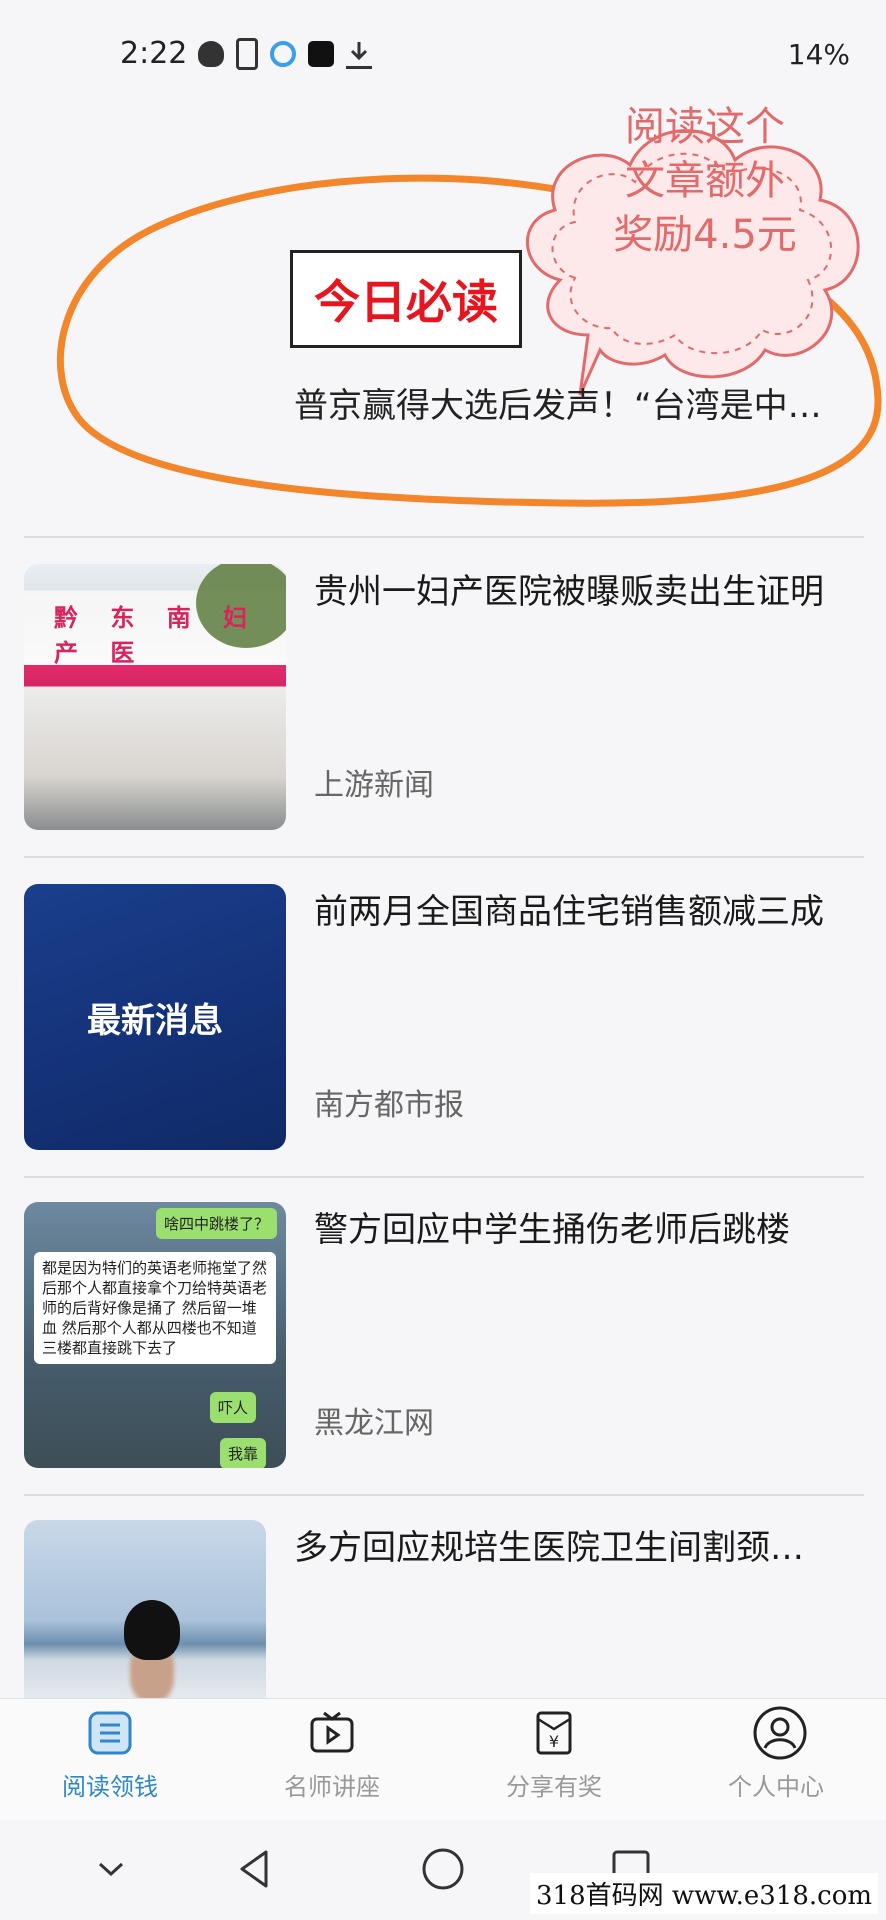 This screenshot has height=1920, width=886. Describe the element at coordinates (374, 1423) in the screenshot. I see `news-source: 黑龙江网` at that location.